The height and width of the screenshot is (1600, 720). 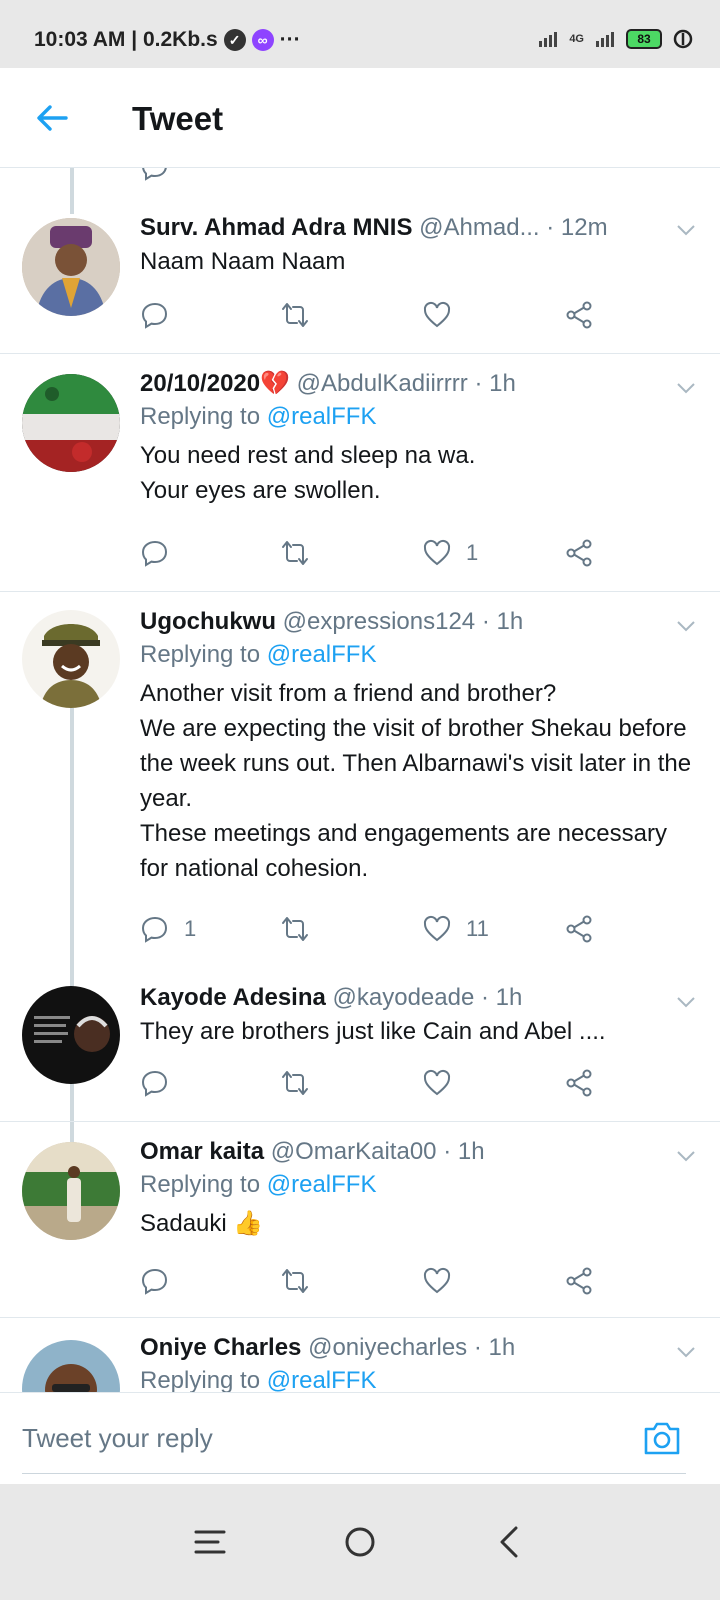 What do you see at coordinates (190, 928) in the screenshot?
I see `reply-count: 1` at bounding box center [190, 928].